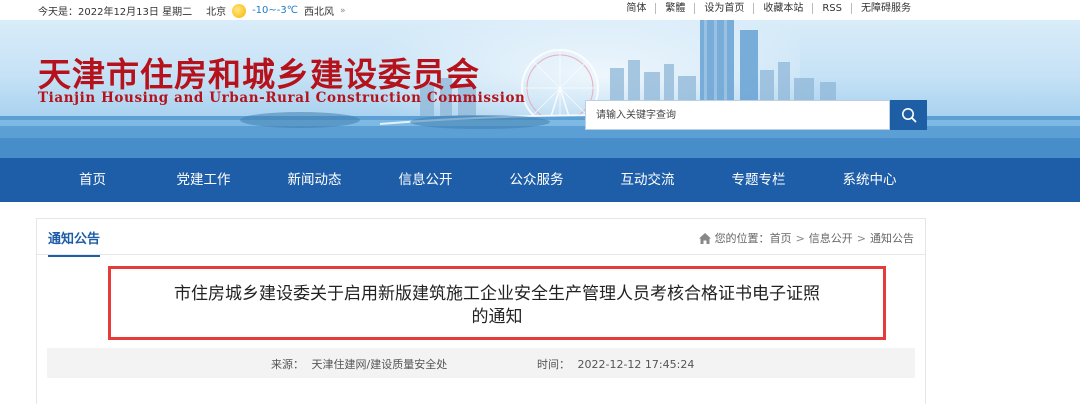 The height and width of the screenshot is (404, 1080). What do you see at coordinates (343, 11) in the screenshot?
I see `weather-more-icon: »` at bounding box center [343, 11].